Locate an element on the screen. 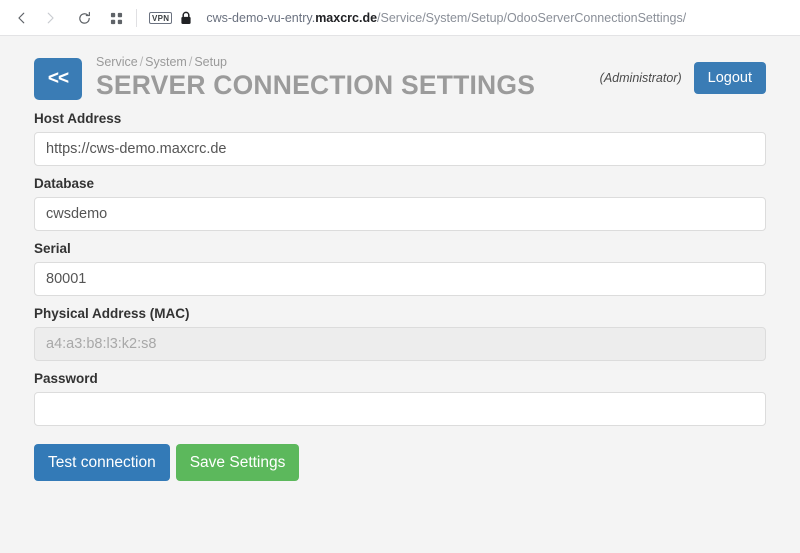  label-serial: Serial is located at coordinates (52, 248).